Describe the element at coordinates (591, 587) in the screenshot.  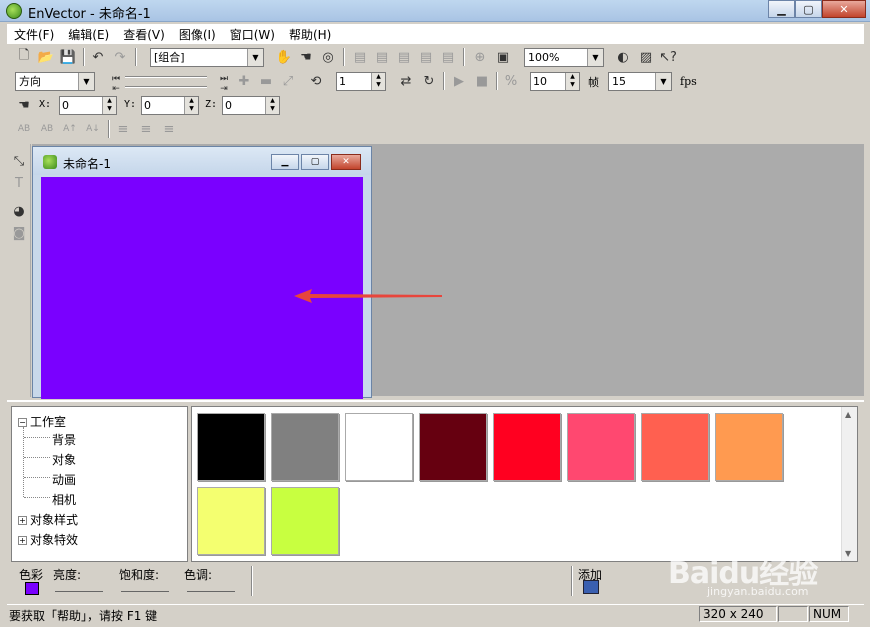
I see `add-swatch-icon` at that location.